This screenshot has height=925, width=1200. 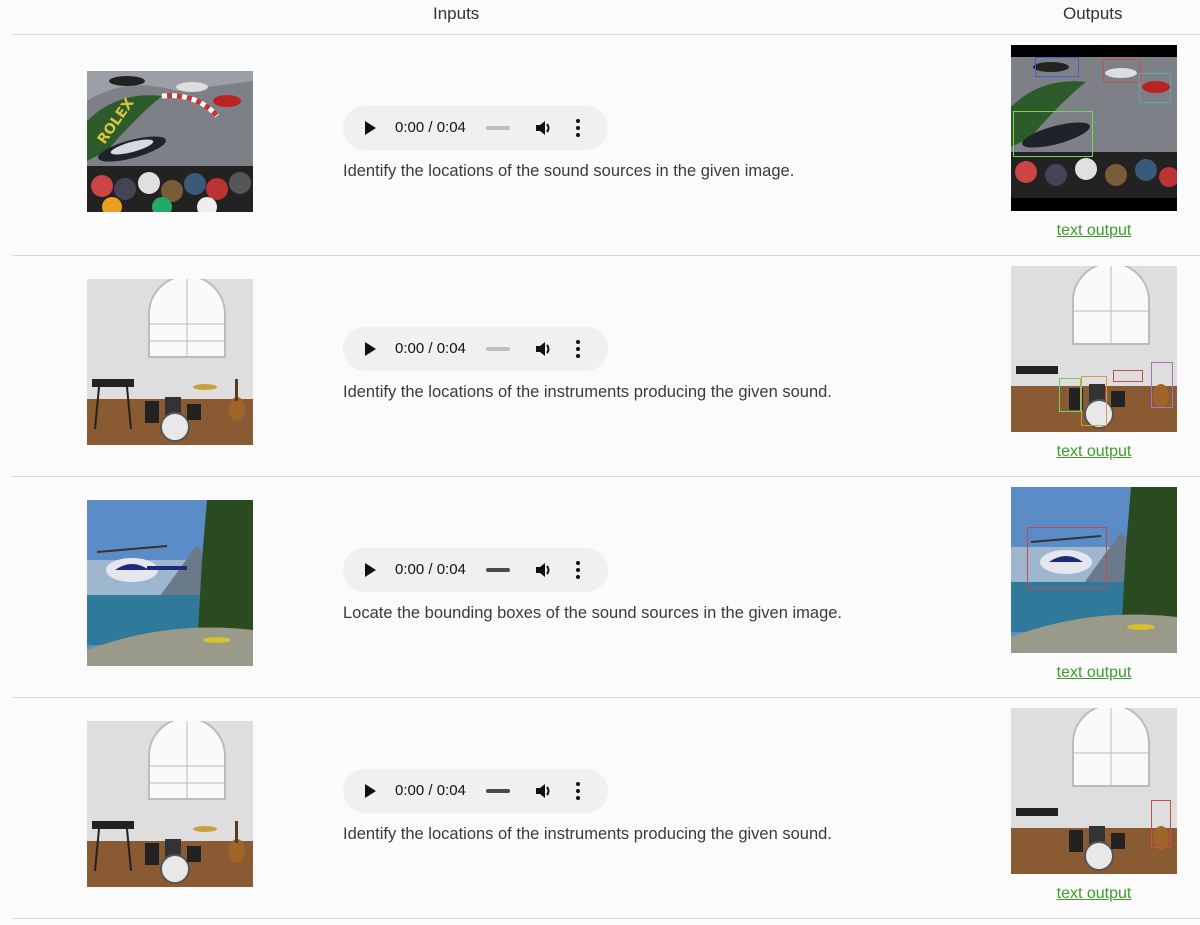 I want to click on table-header: Inputs Outputs, so click(x=600, y=17).